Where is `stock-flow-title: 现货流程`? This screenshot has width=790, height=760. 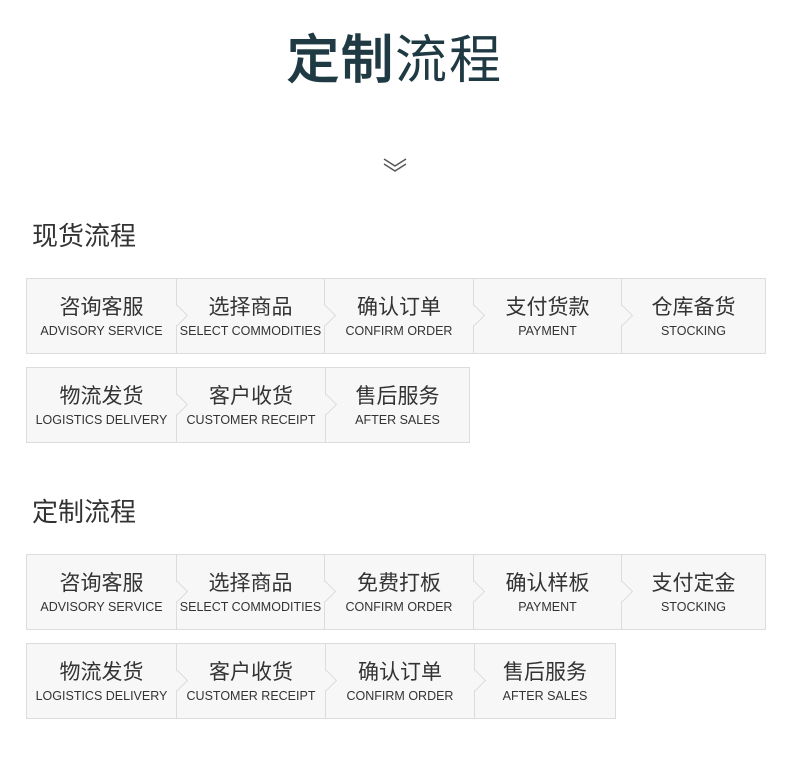
stock-flow-title: 现货流程 is located at coordinates (84, 237).